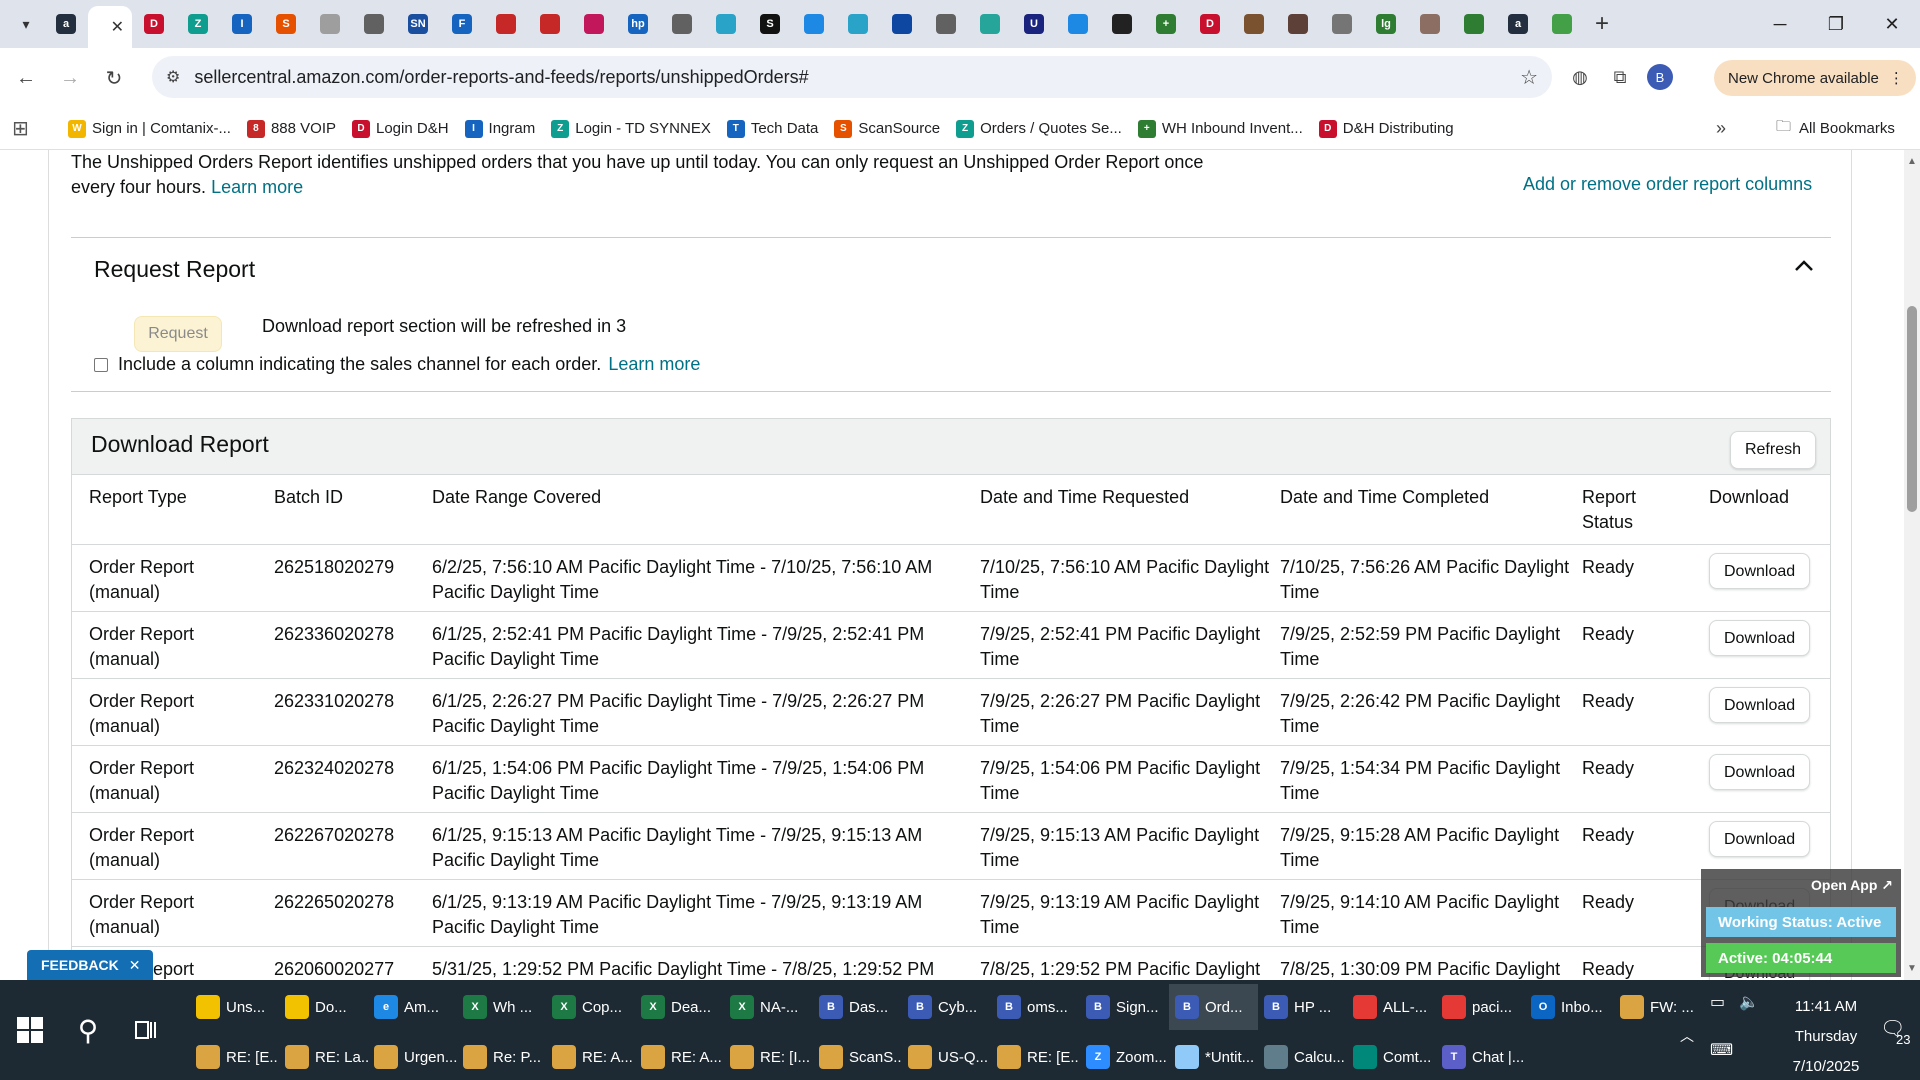 The width and height of the screenshot is (1920, 1080). Describe the element at coordinates (1815, 78) in the screenshot. I see `chrome-update-button: New Chrome available ⋮` at that location.